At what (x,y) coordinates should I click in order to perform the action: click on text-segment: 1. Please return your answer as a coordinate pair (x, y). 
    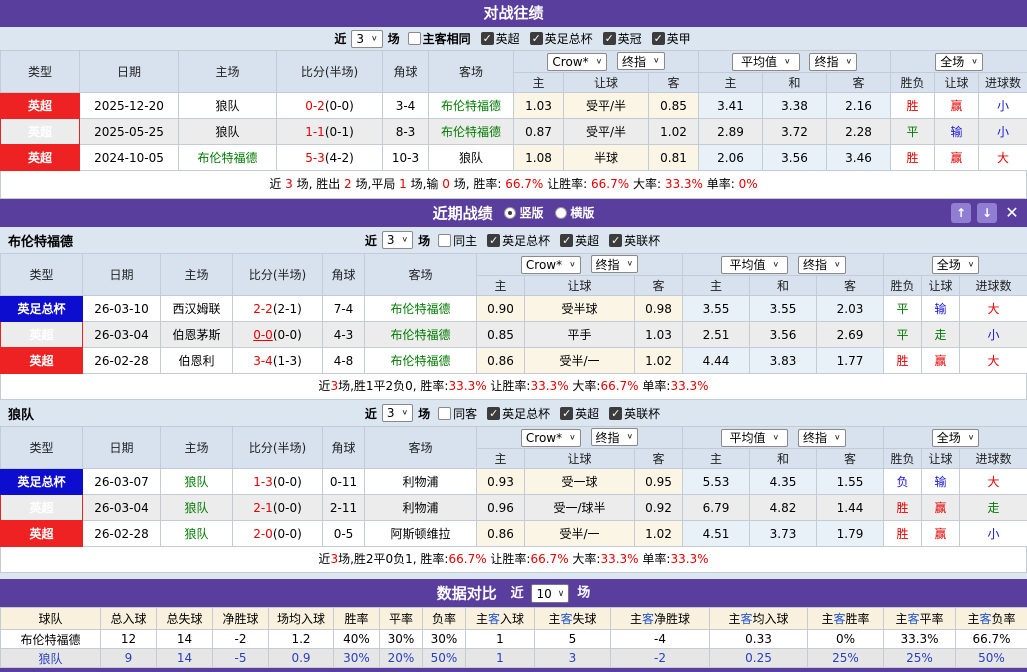
    Looking at the image, I should click on (403, 184).